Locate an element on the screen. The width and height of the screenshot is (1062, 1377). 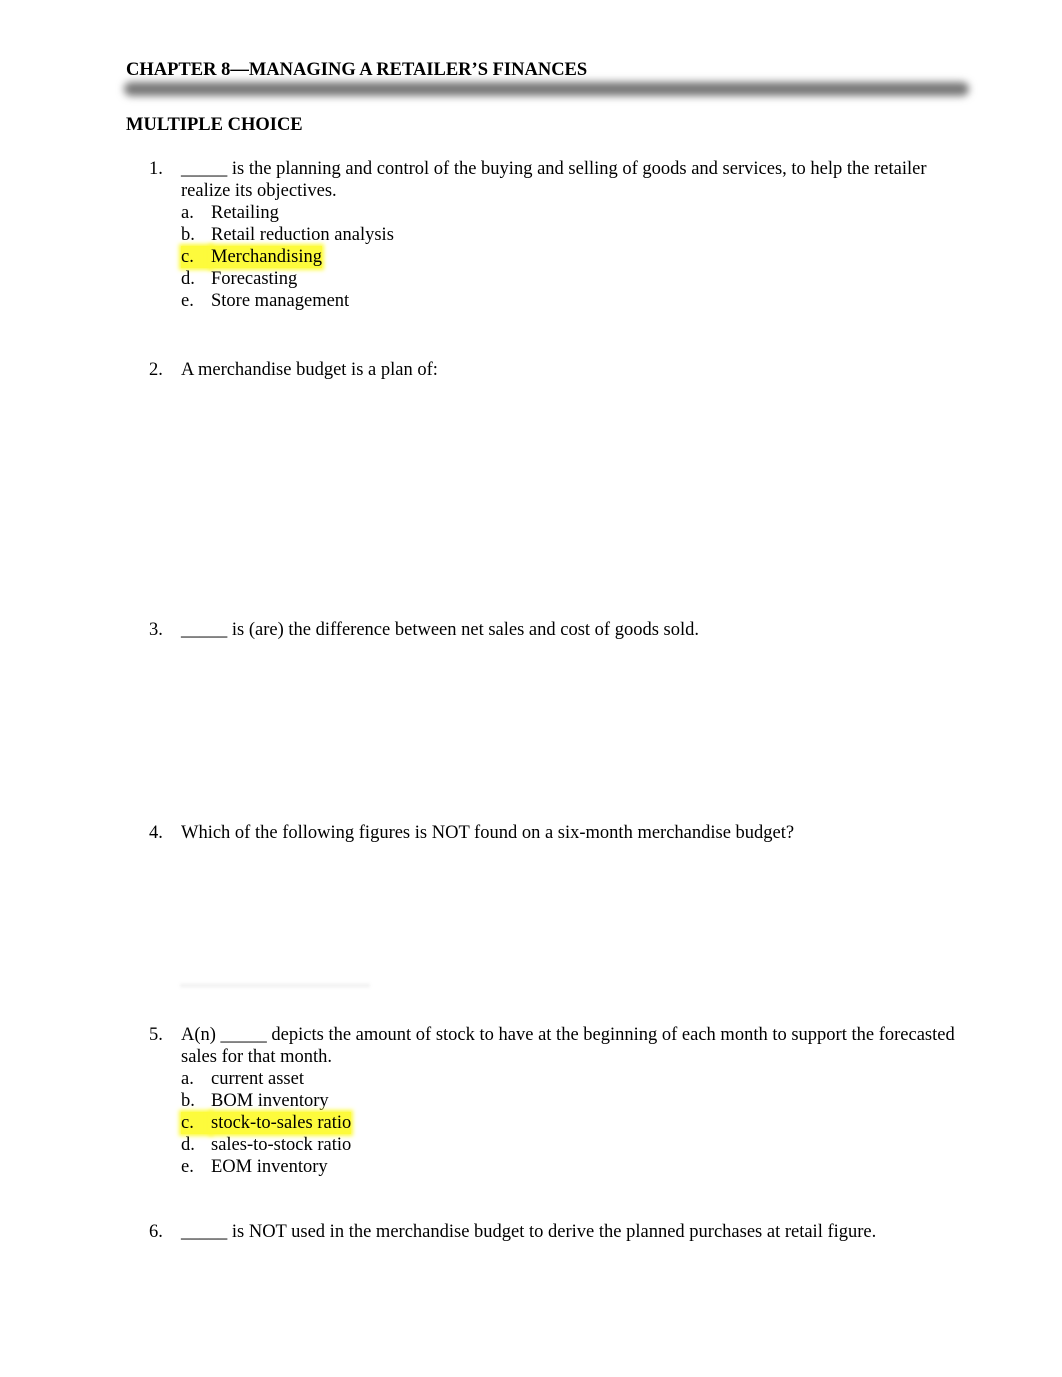
option: c. stock-to-sales ratio is located at coordinates (575, 1123).